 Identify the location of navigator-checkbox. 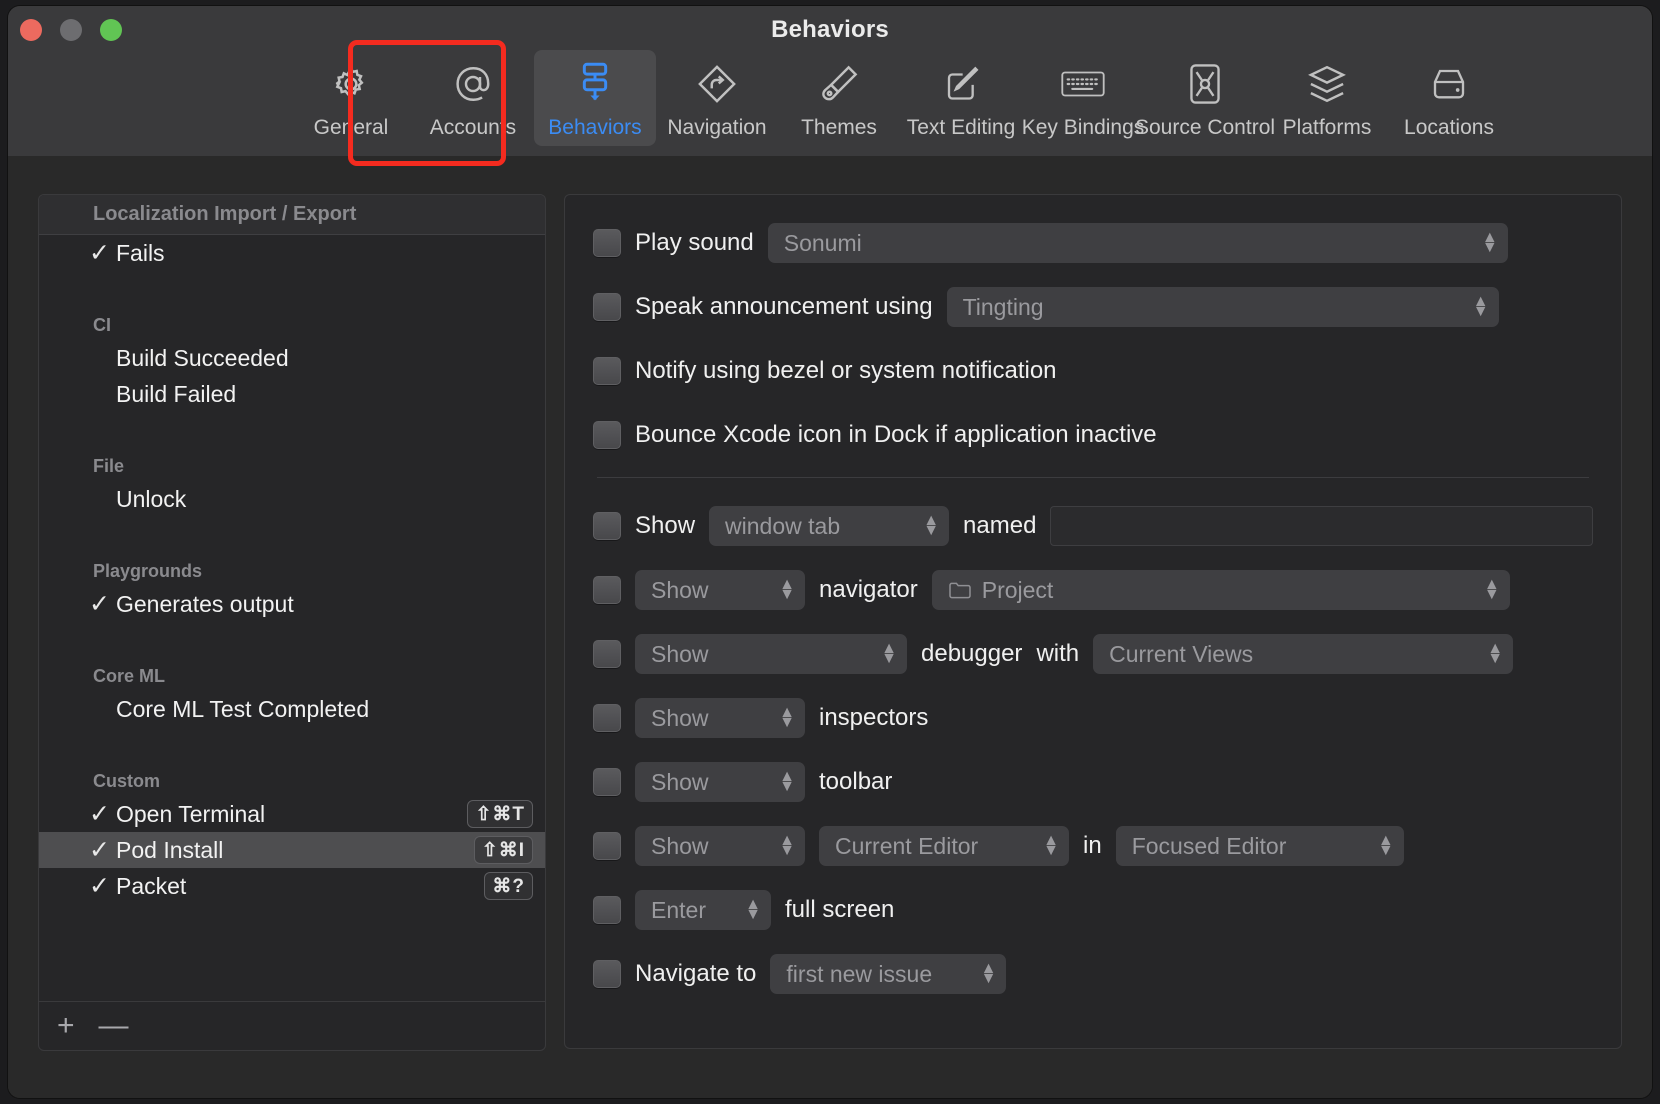
(607, 590).